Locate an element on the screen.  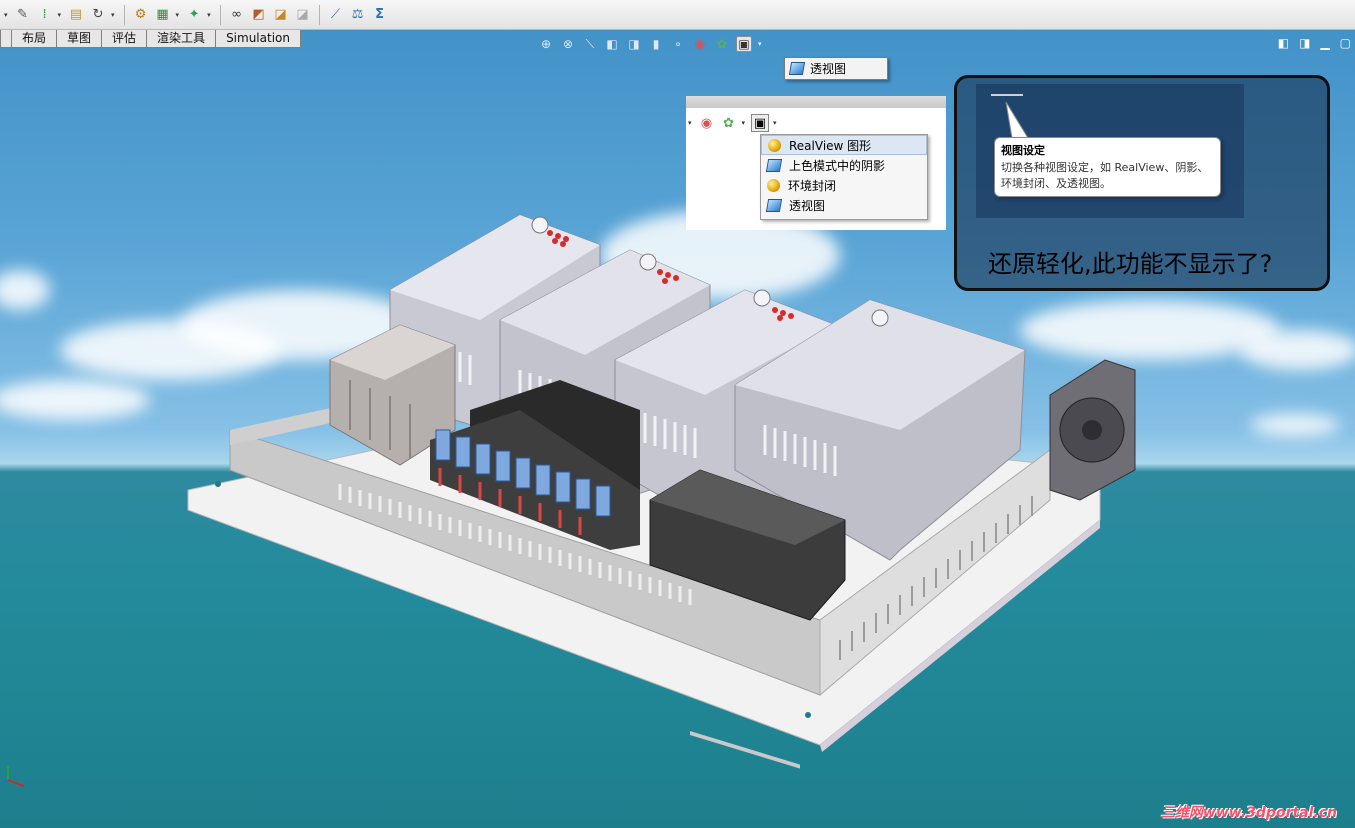
zoom-to-area-icon: ⊗ is located at coordinates (568, 44).